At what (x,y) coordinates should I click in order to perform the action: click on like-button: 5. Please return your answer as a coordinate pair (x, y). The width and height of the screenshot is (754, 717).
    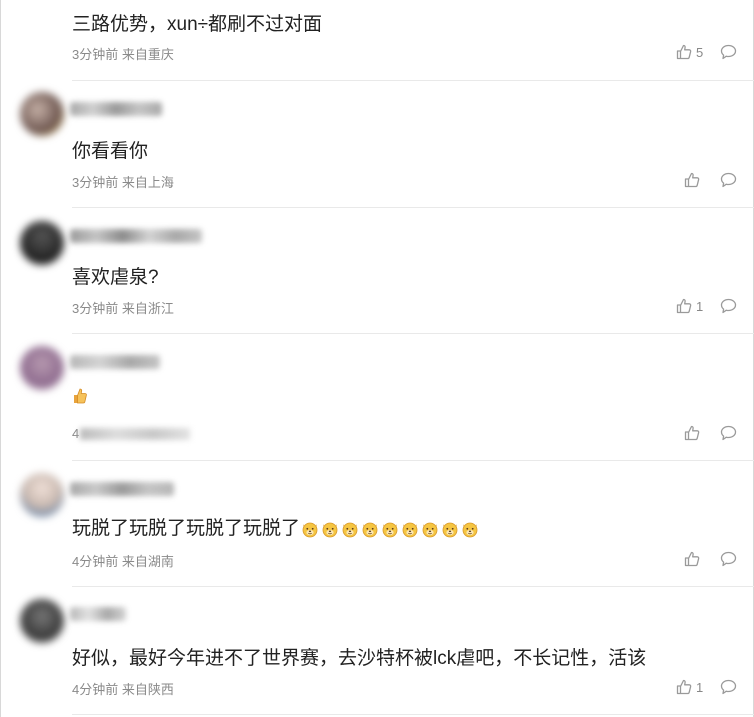
    Looking at the image, I should click on (689, 52).